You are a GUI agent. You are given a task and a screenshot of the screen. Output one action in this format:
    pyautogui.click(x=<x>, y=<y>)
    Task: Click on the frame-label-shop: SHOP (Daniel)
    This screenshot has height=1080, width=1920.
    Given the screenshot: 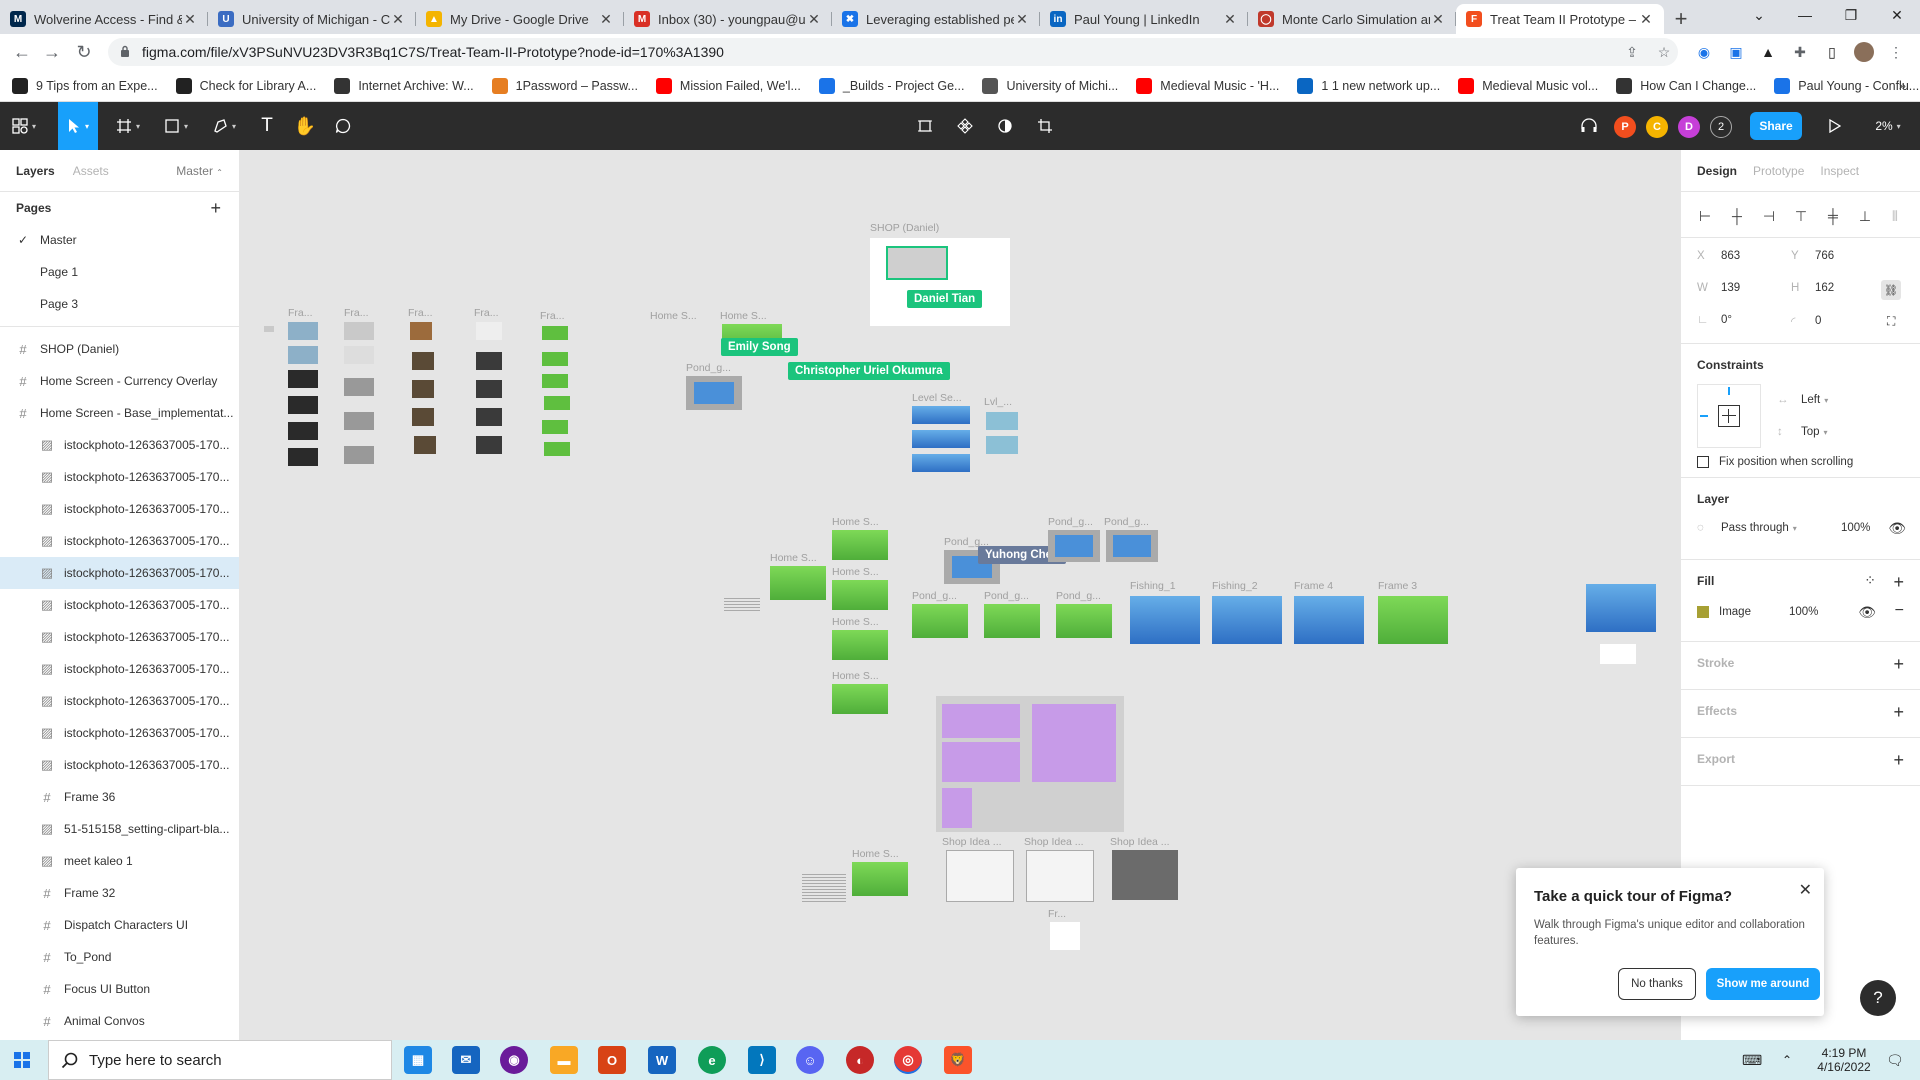 What is the action you would take?
    pyautogui.click(x=904, y=228)
    